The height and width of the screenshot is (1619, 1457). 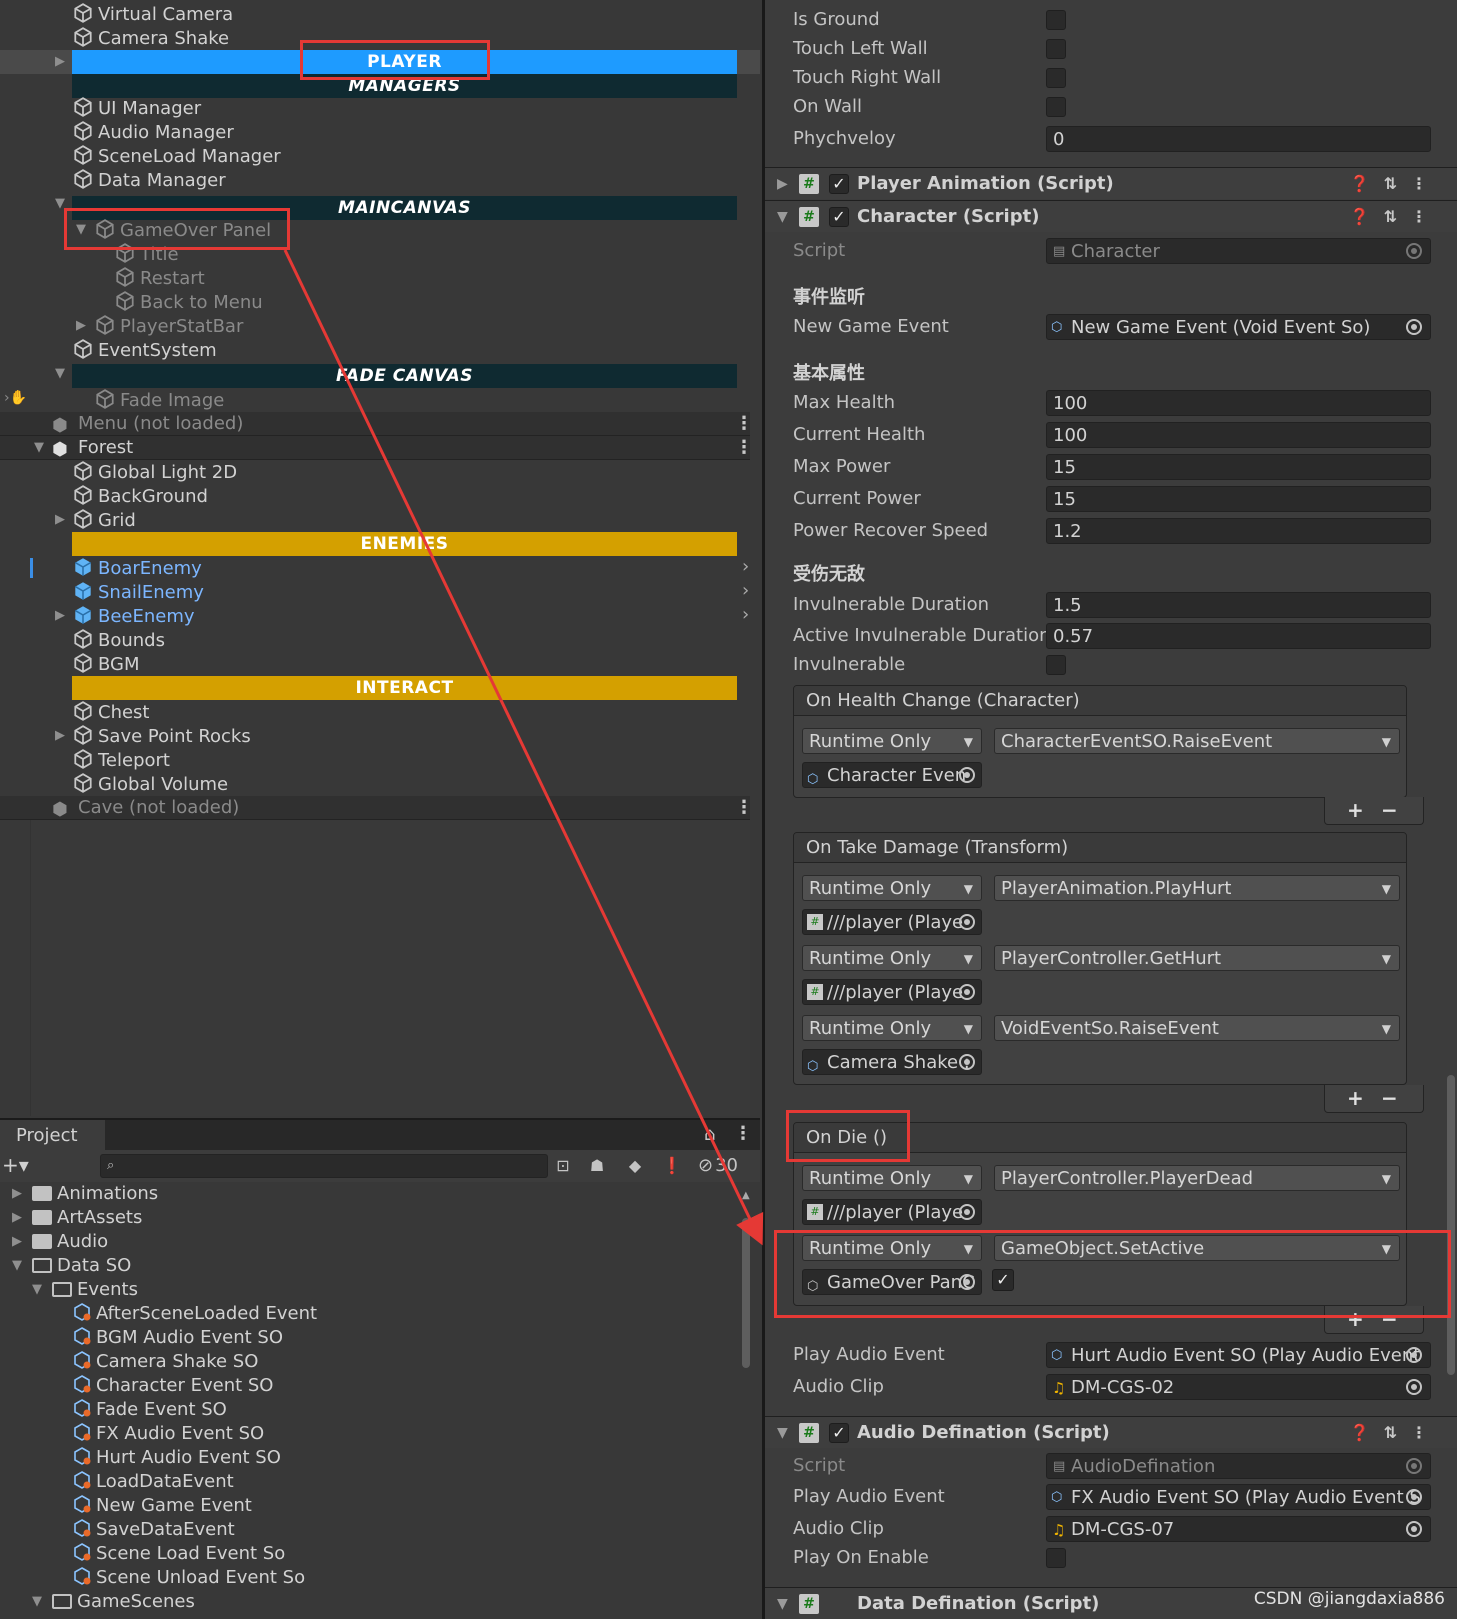 I want to click on inspector-scrollbar, so click(x=1451, y=1225).